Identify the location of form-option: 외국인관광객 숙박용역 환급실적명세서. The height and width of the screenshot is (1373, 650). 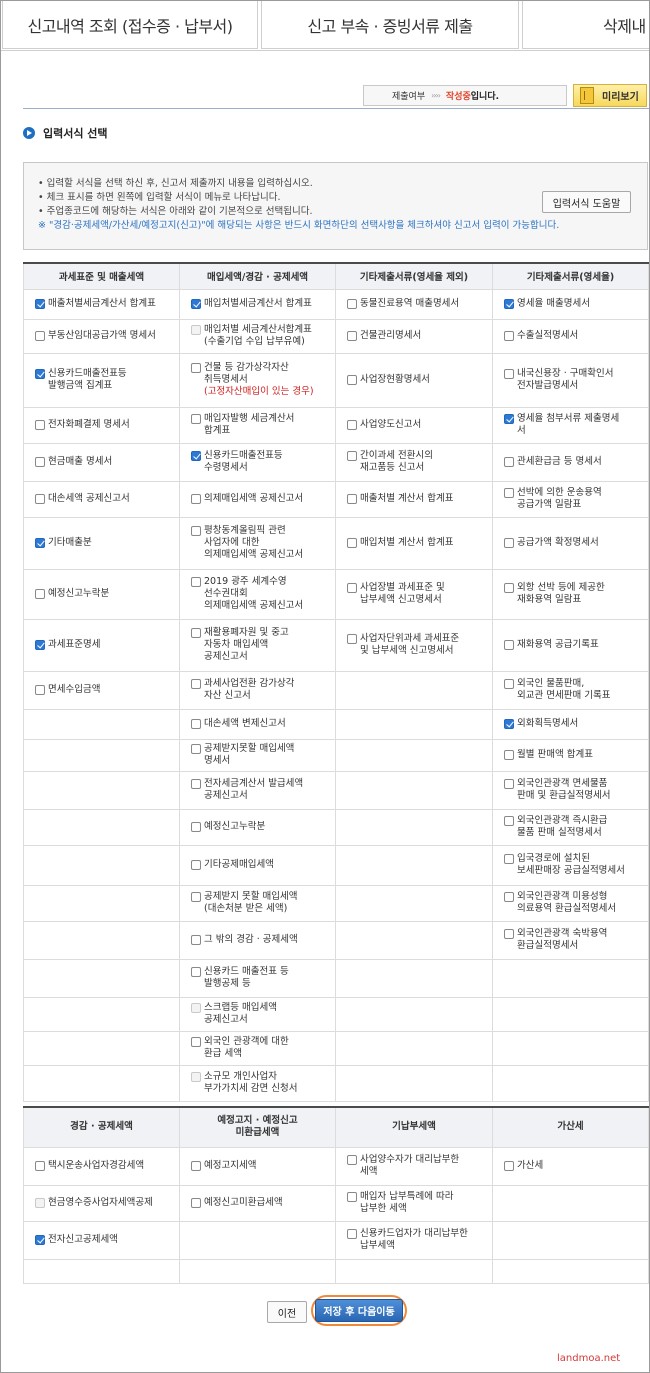
(570, 940).